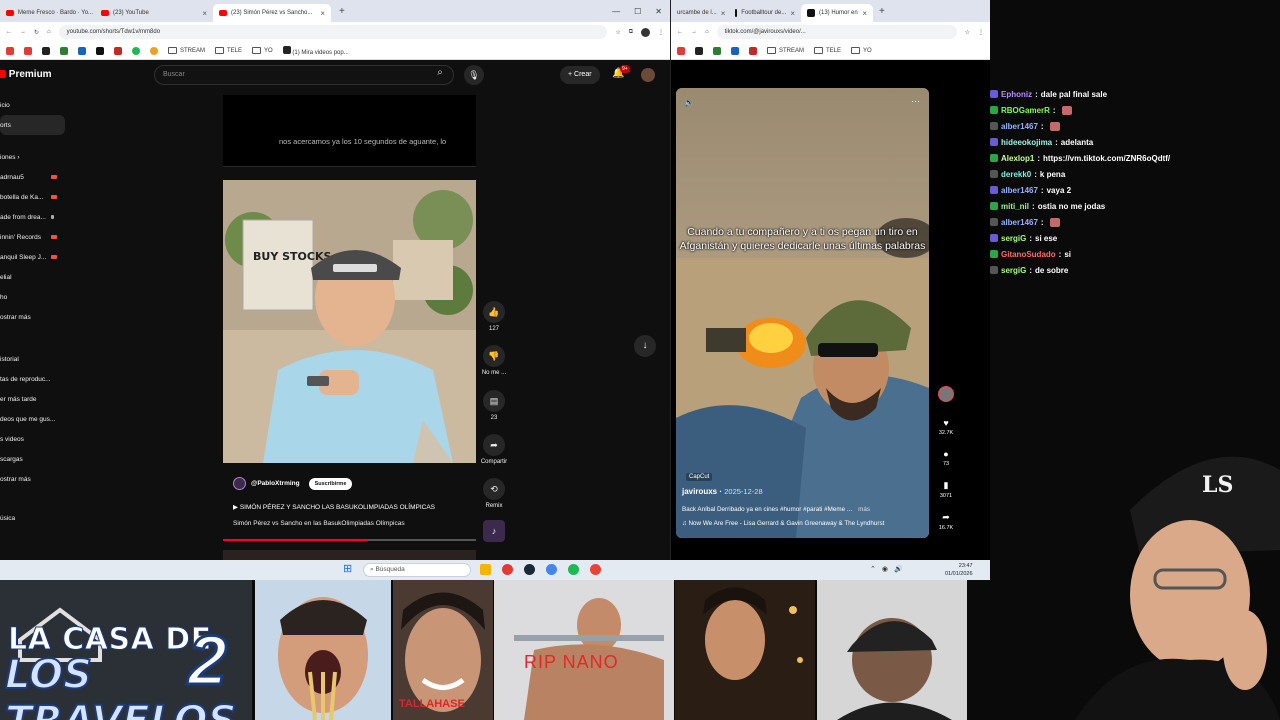  Describe the element at coordinates (35, 237) in the screenshot. I see `sidebar-item-channel: innin' Records` at that location.